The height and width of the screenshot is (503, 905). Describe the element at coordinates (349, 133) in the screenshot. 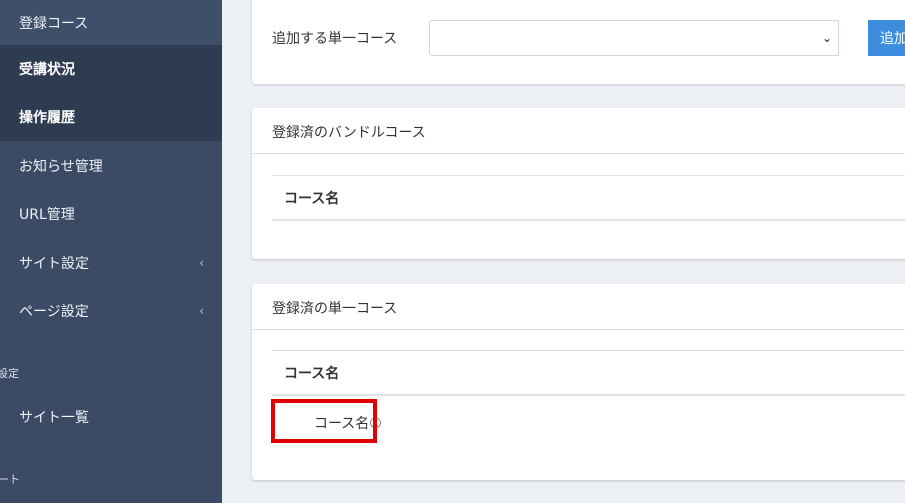

I see `card-title: 登録済のバンドルコース` at that location.